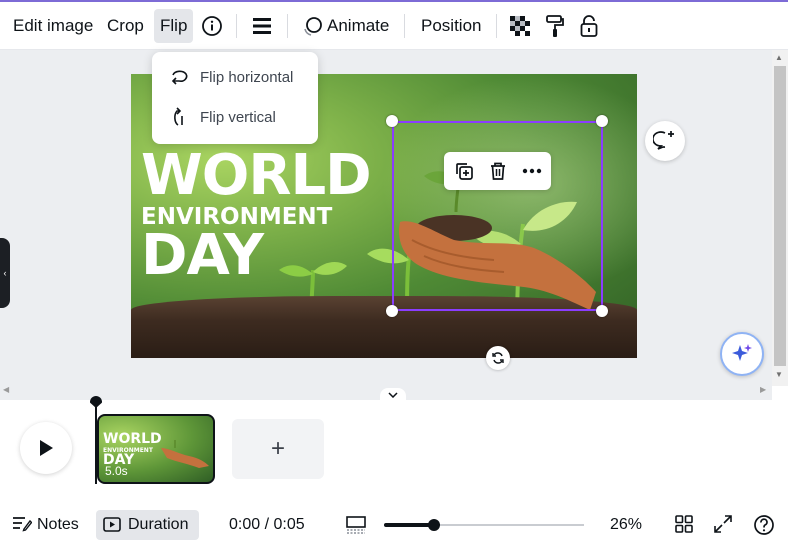 Image resolution: width=788 pixels, height=544 pixels. I want to click on resize-handle-bottom-left, so click(392, 311).